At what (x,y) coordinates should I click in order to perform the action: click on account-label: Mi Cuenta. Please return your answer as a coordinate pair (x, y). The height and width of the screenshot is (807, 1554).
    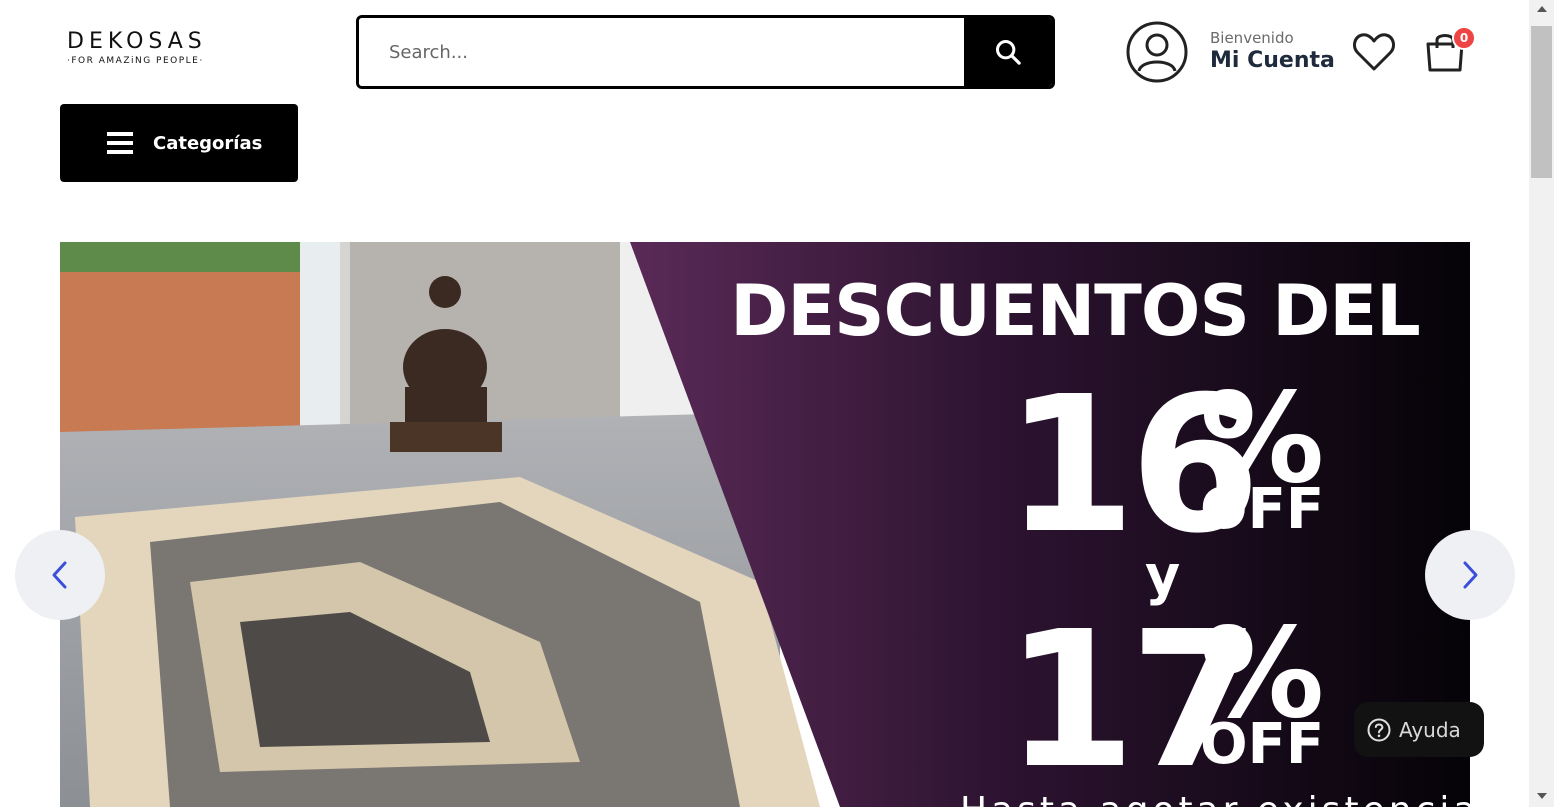
    Looking at the image, I should click on (1272, 60).